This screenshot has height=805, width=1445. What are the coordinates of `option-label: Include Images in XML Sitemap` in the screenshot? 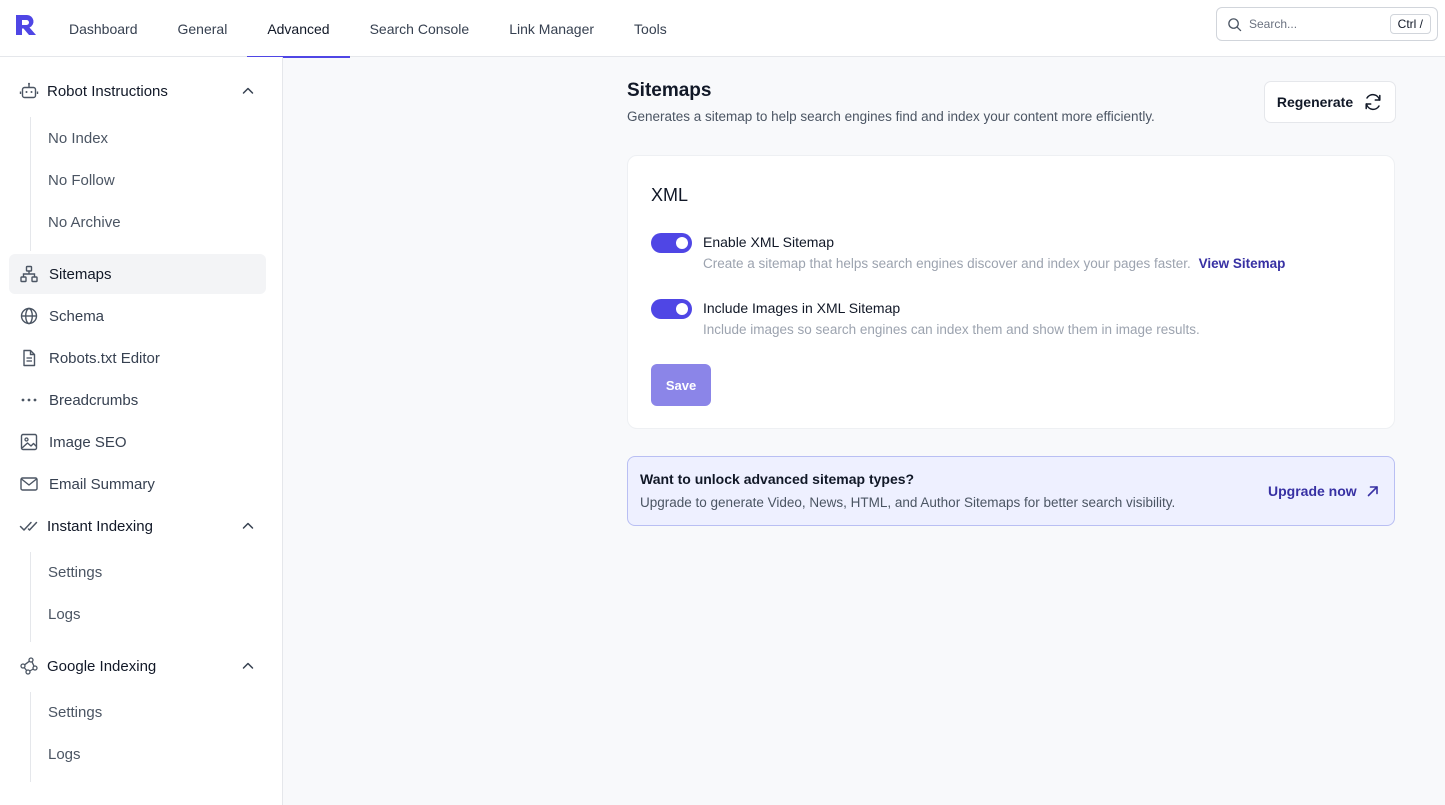 It's located at (802, 308).